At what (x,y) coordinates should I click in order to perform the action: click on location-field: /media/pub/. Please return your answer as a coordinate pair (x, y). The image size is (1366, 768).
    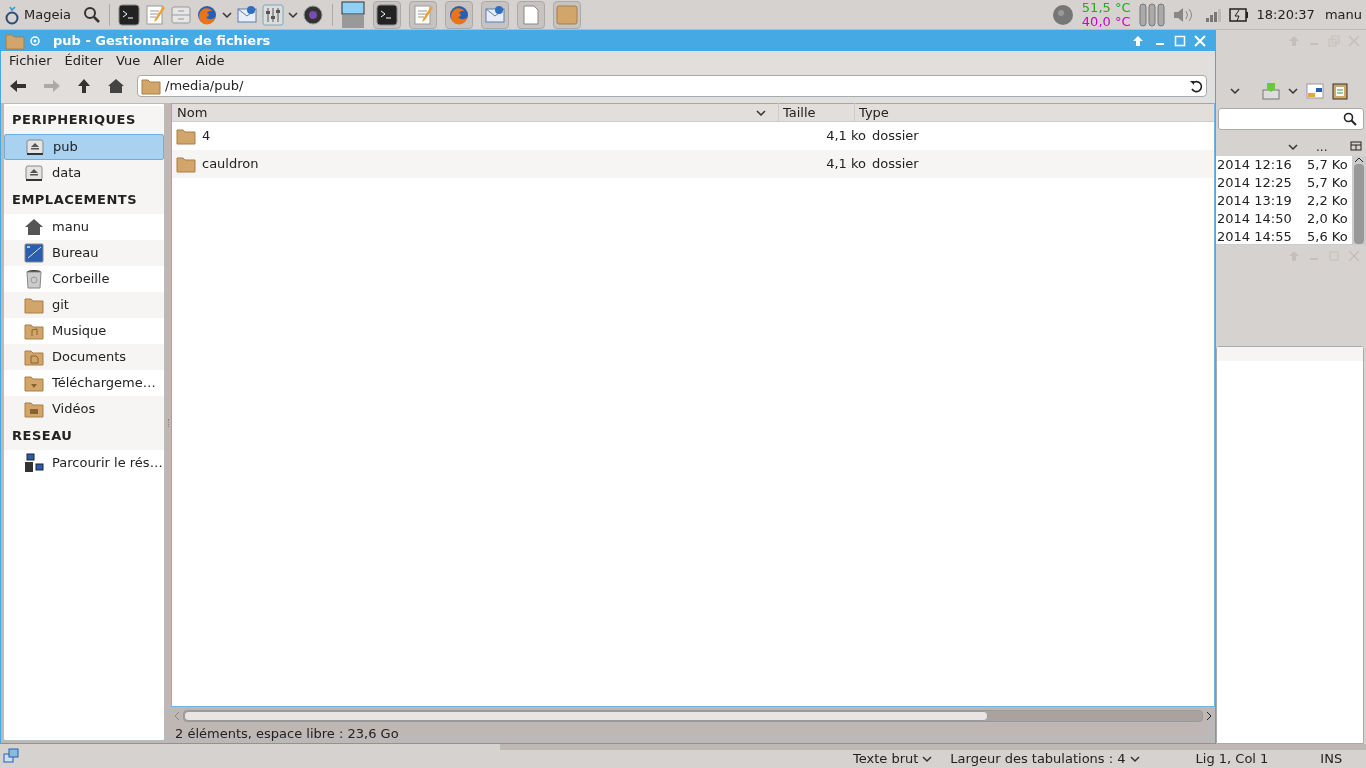
    Looking at the image, I should click on (672, 86).